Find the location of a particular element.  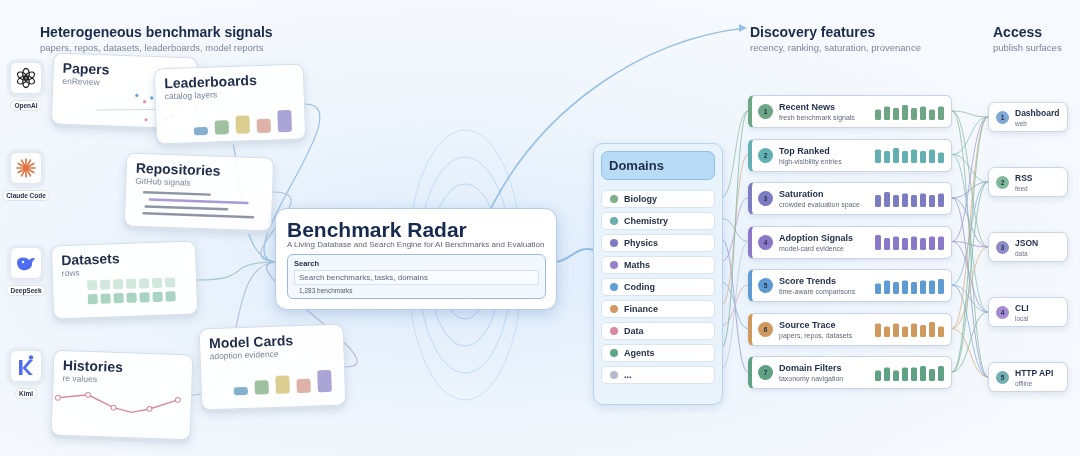

card-subtitle: catalog layers is located at coordinates (191, 95).